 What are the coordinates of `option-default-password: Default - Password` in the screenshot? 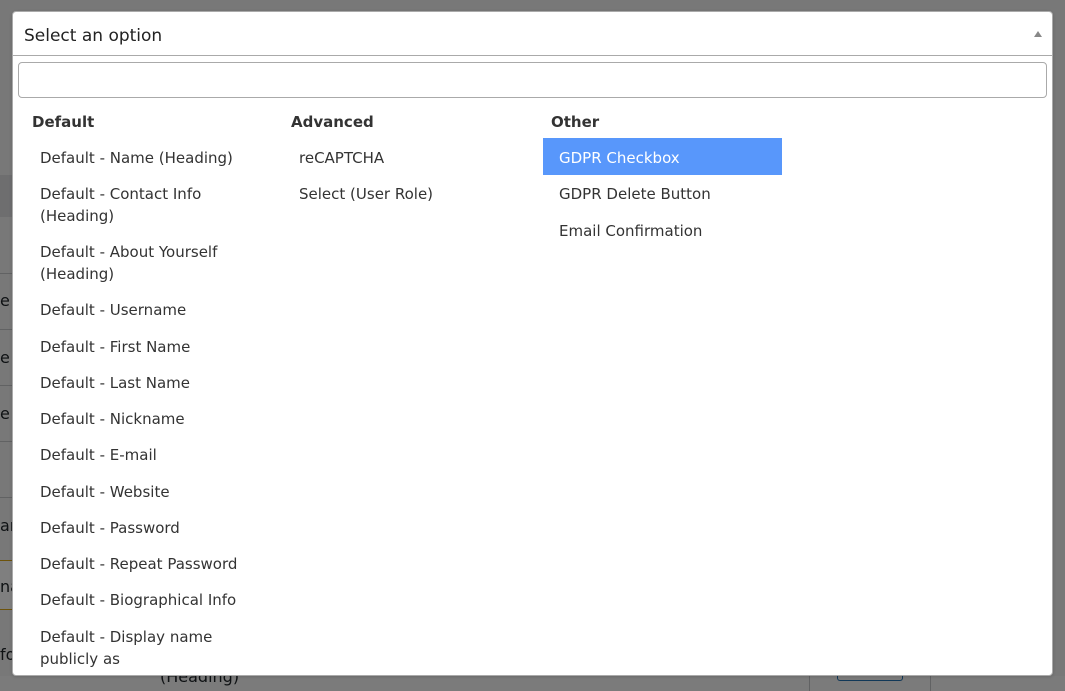 It's located at (152, 528).